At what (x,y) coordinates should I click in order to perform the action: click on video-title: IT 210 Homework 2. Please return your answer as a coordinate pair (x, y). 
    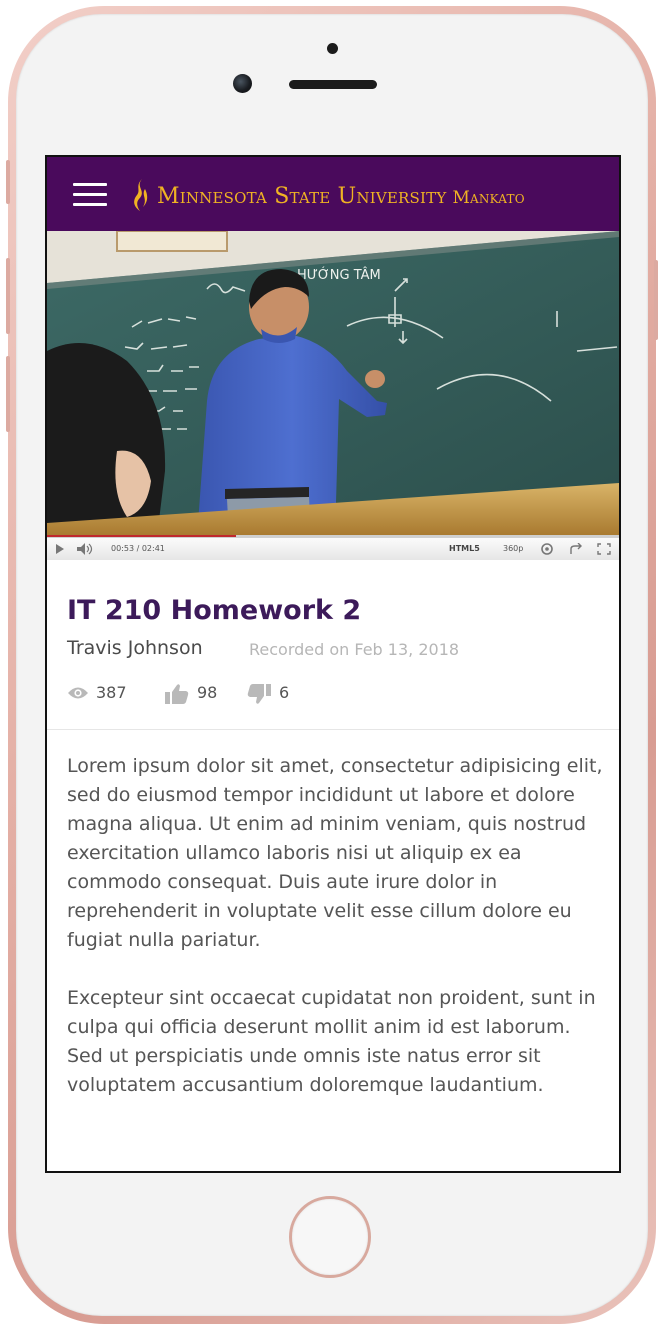
    Looking at the image, I should click on (214, 610).